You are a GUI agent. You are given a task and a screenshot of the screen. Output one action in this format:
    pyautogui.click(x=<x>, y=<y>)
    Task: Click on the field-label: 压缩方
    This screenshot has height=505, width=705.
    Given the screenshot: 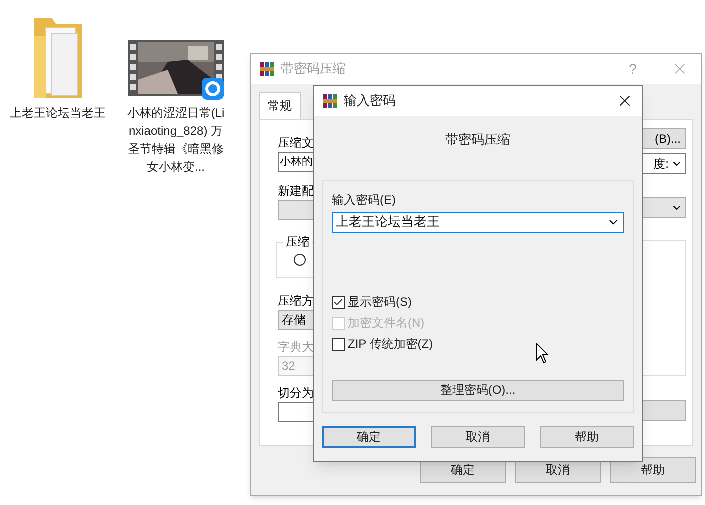 What is the action you would take?
    pyautogui.click(x=296, y=301)
    